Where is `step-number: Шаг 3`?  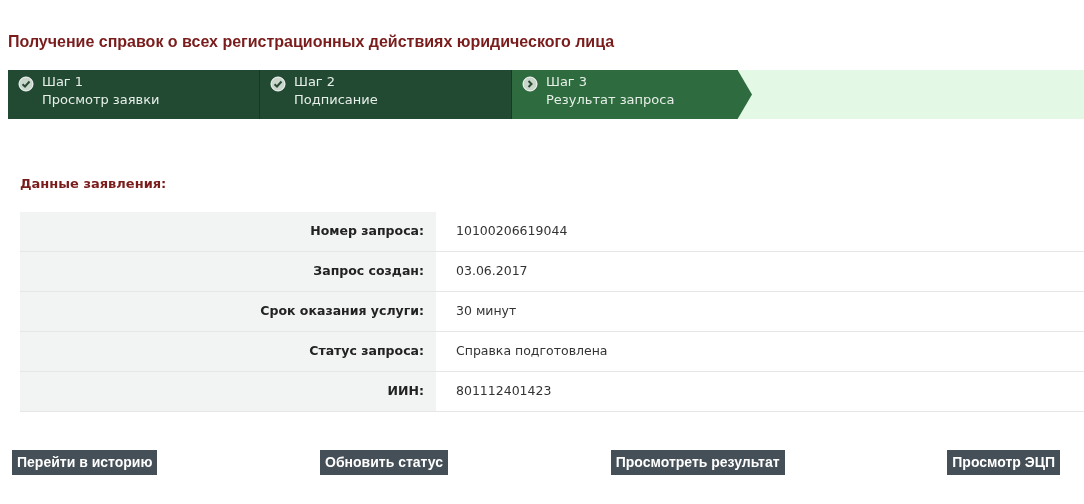 step-number: Шаг 3 is located at coordinates (567, 82).